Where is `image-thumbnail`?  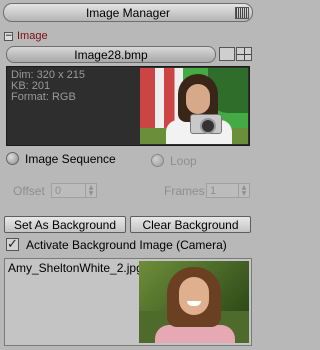 image-thumbnail is located at coordinates (194, 106).